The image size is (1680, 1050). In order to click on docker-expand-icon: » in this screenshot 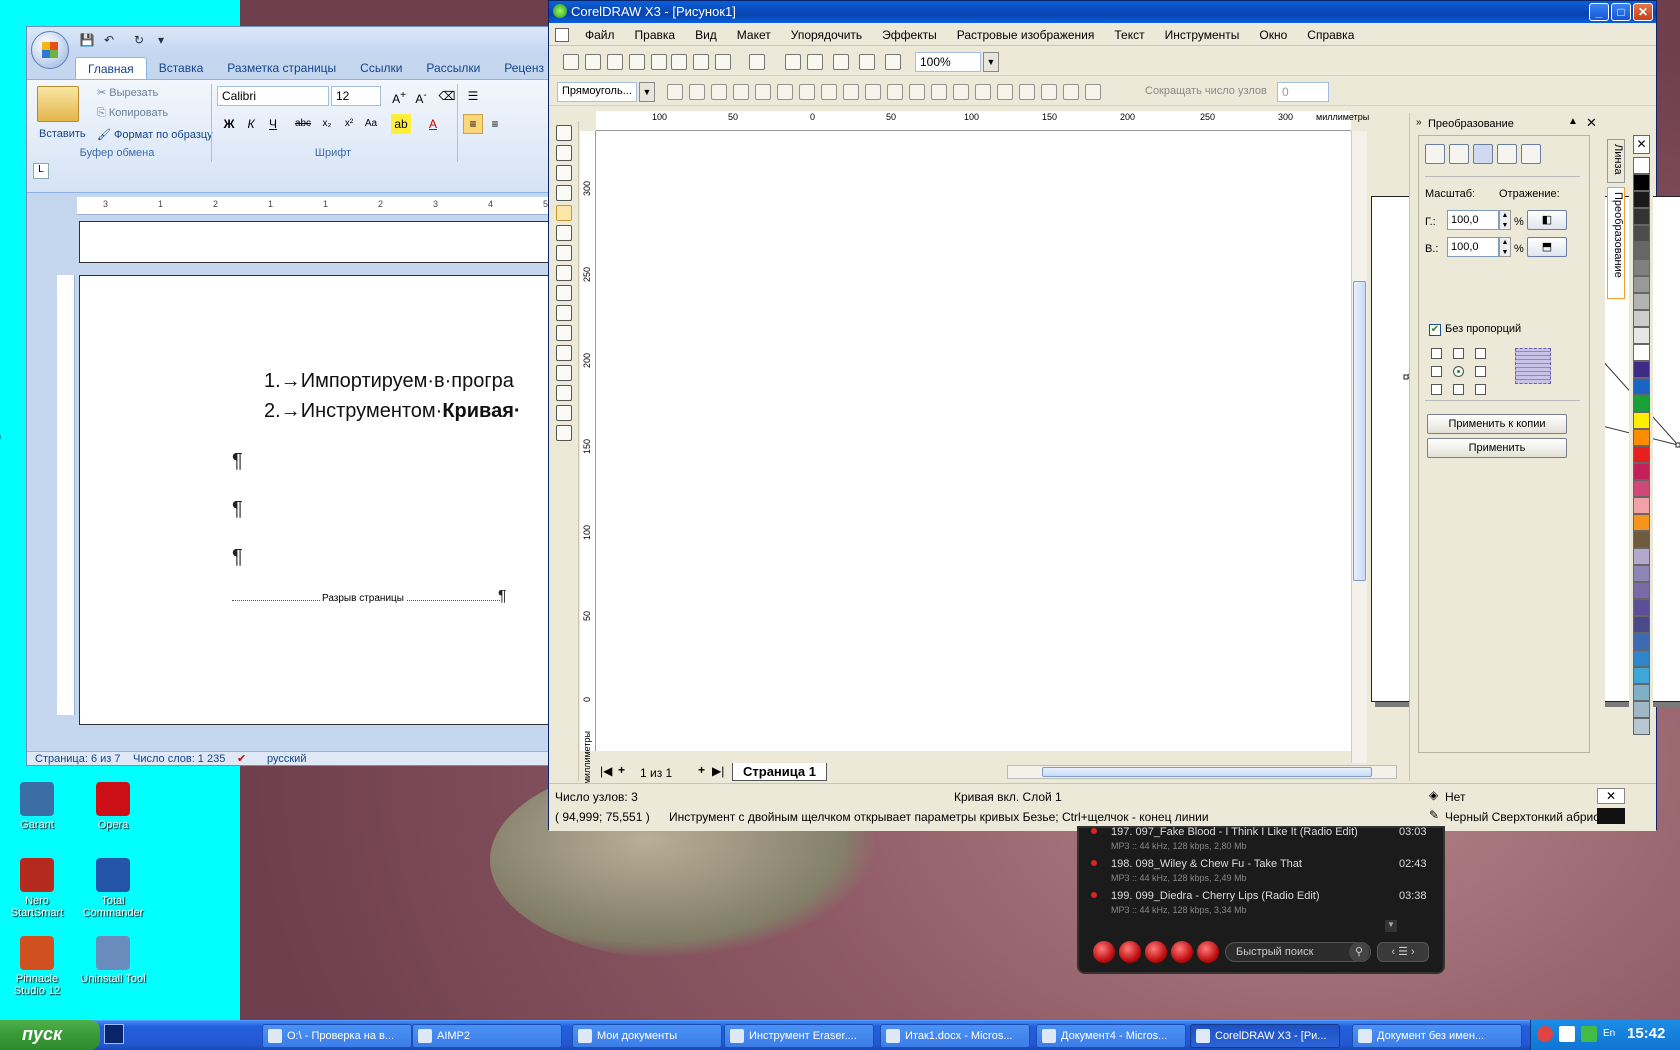, I will do `click(1419, 122)`.